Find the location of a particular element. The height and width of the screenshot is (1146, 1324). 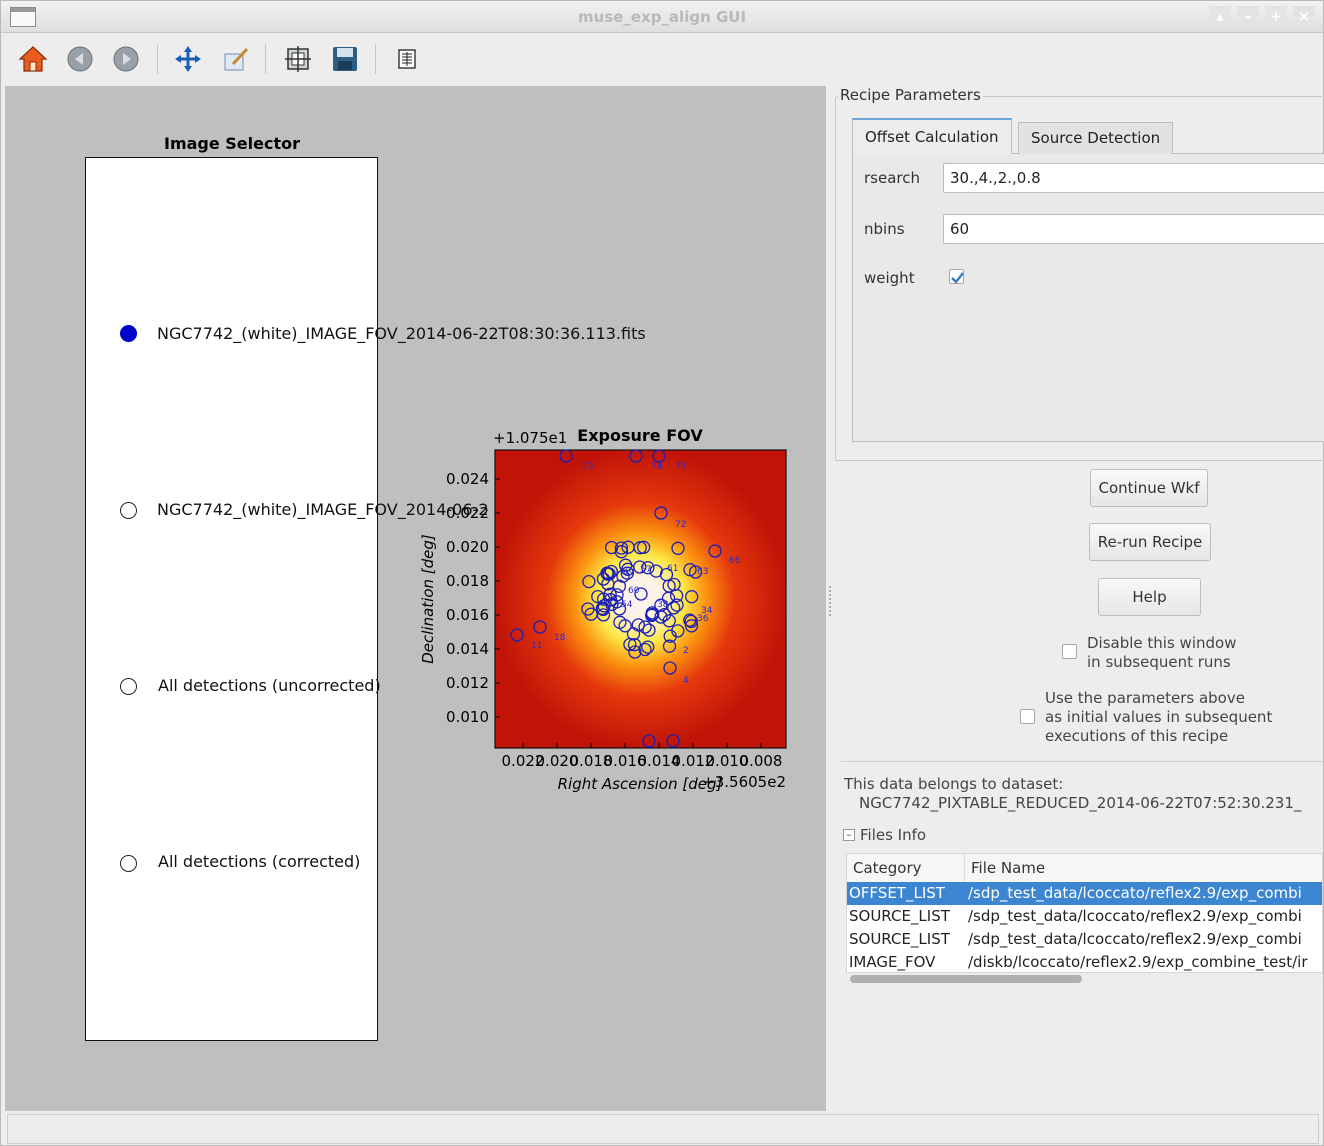

divider is located at coordinates (1082, 761).